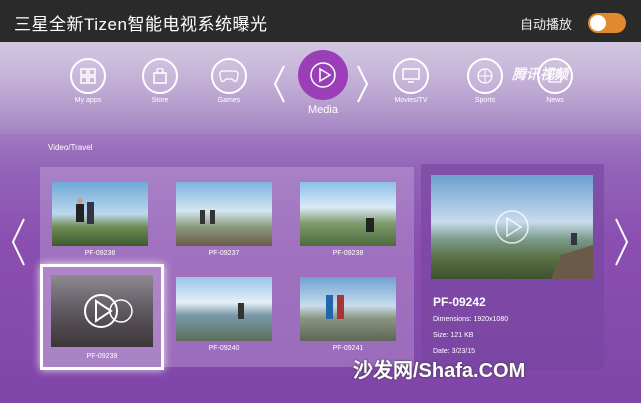 The image size is (641, 403). I want to click on nav-item-my-apps: My apps, so click(88, 81).